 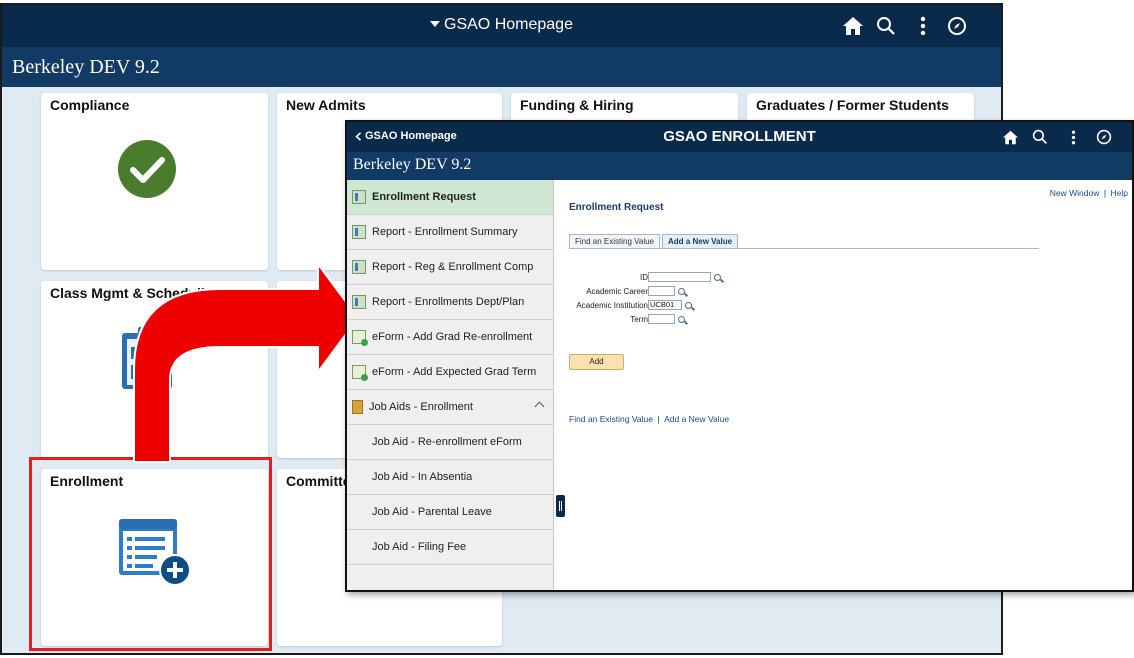 I want to click on search-tabs: Find an Existing Value Add a New Value, so click(x=654, y=241).